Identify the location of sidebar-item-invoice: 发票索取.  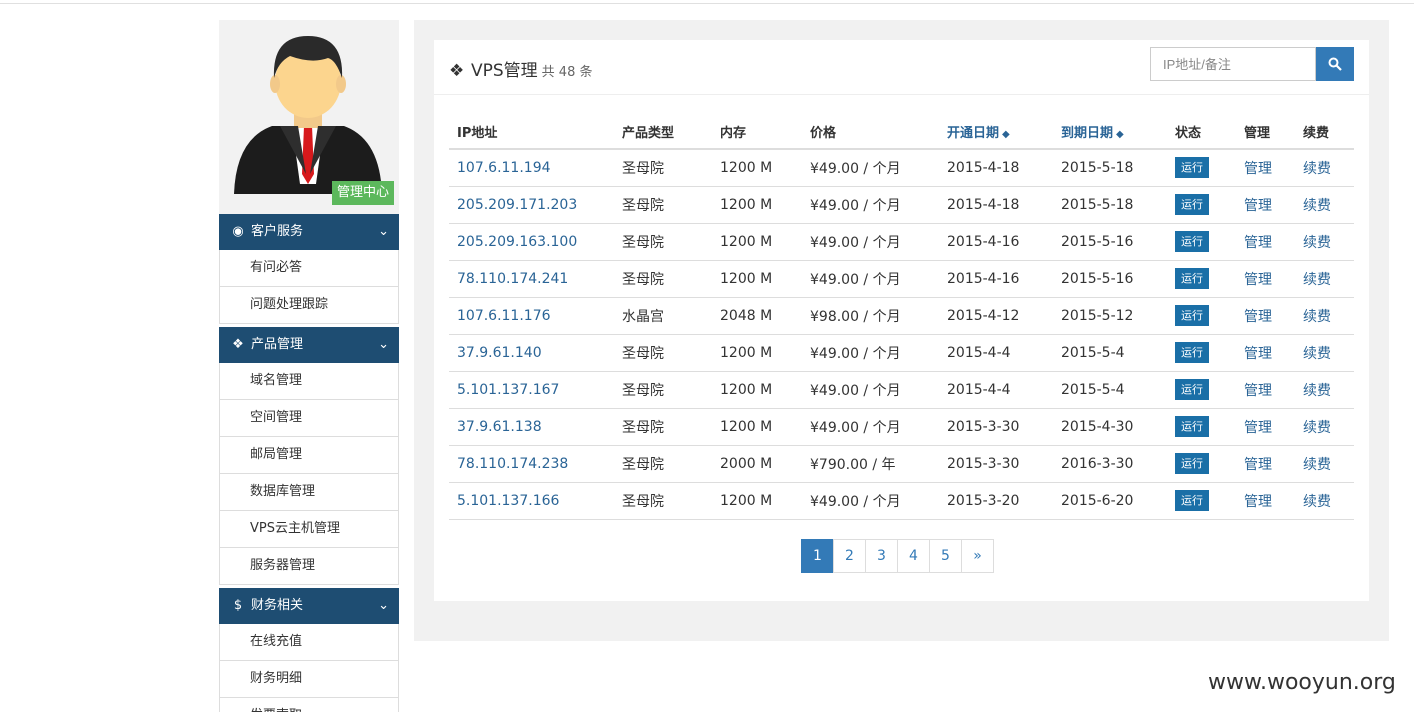
(309, 705).